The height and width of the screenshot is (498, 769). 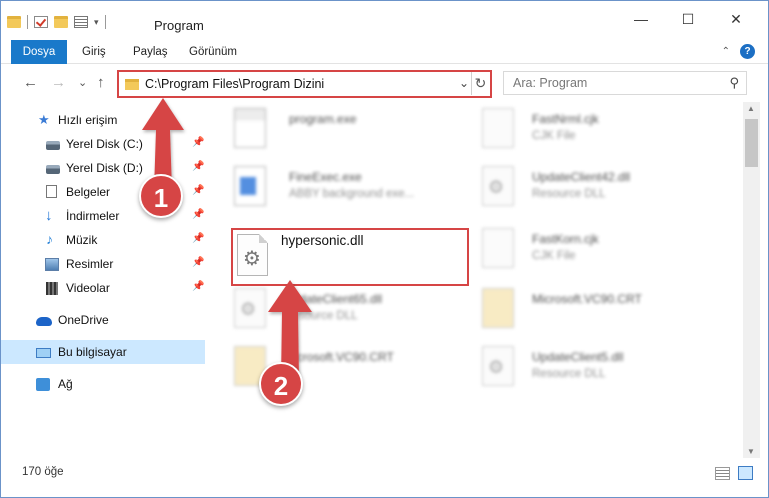 I want to click on step-badge-1: 1, so click(x=161, y=196).